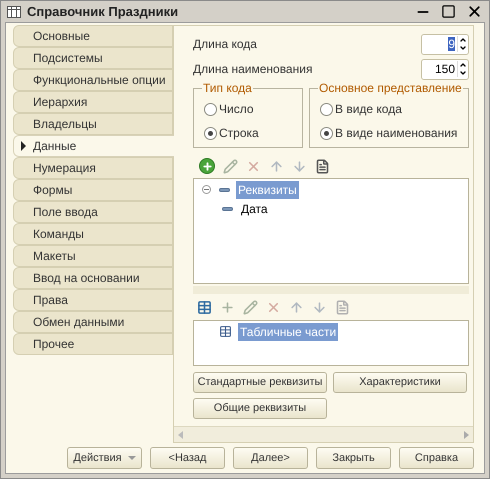 The height and width of the screenshot is (479, 490). What do you see at coordinates (93, 168) in the screenshot?
I see `tab: Нумерация` at bounding box center [93, 168].